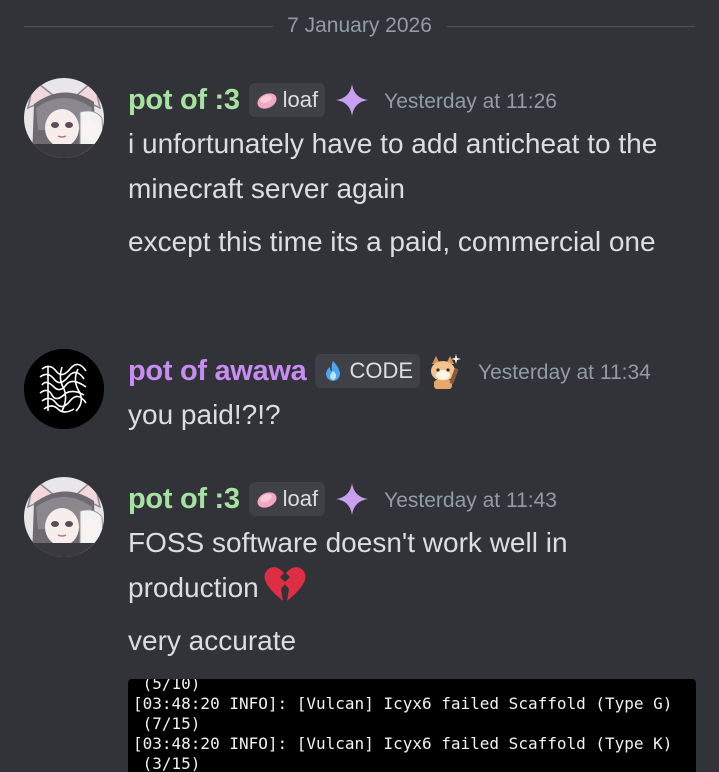  What do you see at coordinates (381, 370) in the screenshot?
I see `tag-label: CODE` at bounding box center [381, 370].